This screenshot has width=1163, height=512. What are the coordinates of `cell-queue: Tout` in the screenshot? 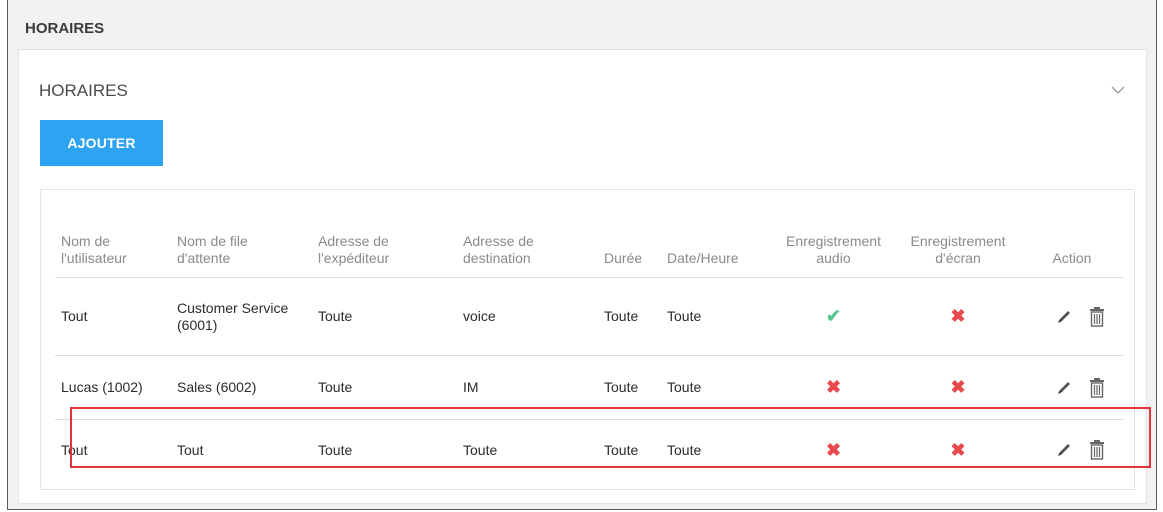 It's located at (190, 449).